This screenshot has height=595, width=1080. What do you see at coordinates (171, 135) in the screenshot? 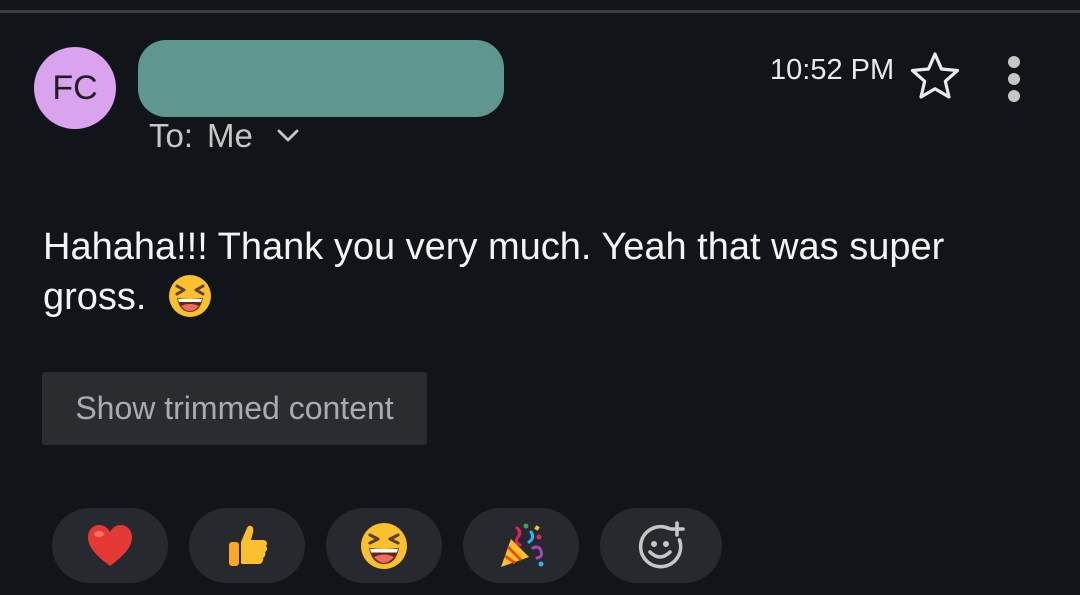
I see `to-label: To:` at bounding box center [171, 135].